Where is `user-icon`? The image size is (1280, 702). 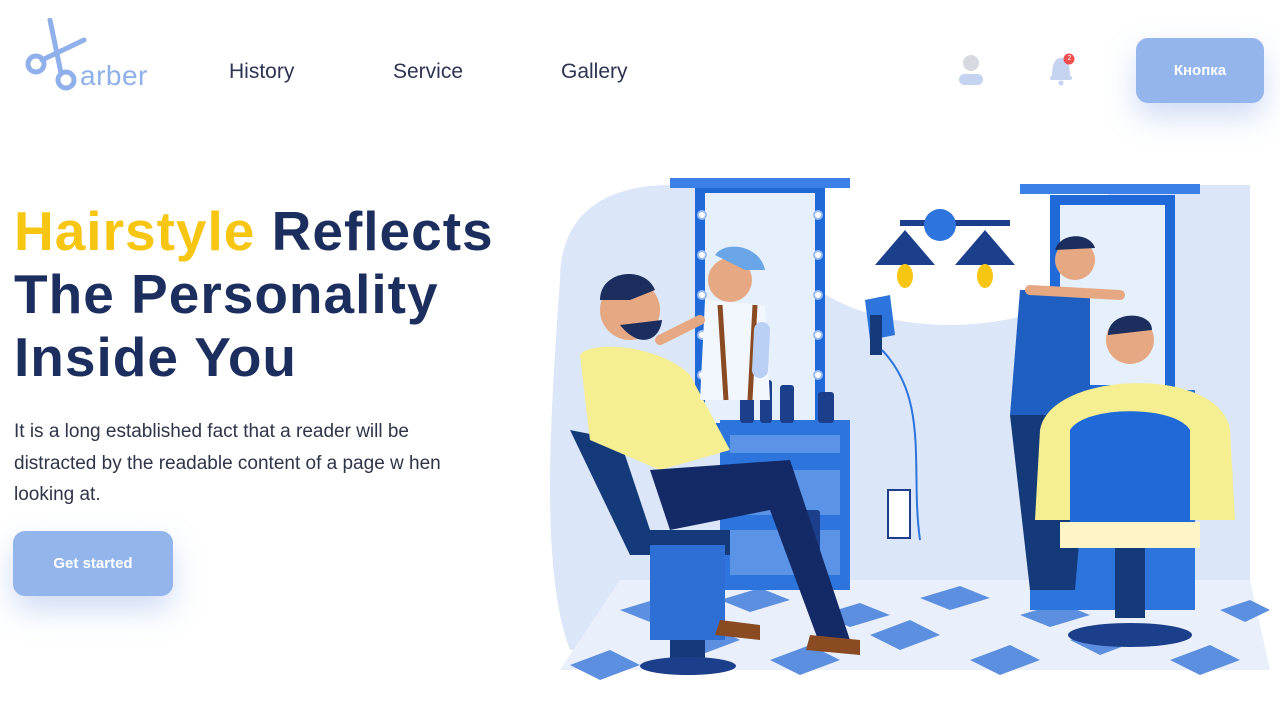 user-icon is located at coordinates (971, 70).